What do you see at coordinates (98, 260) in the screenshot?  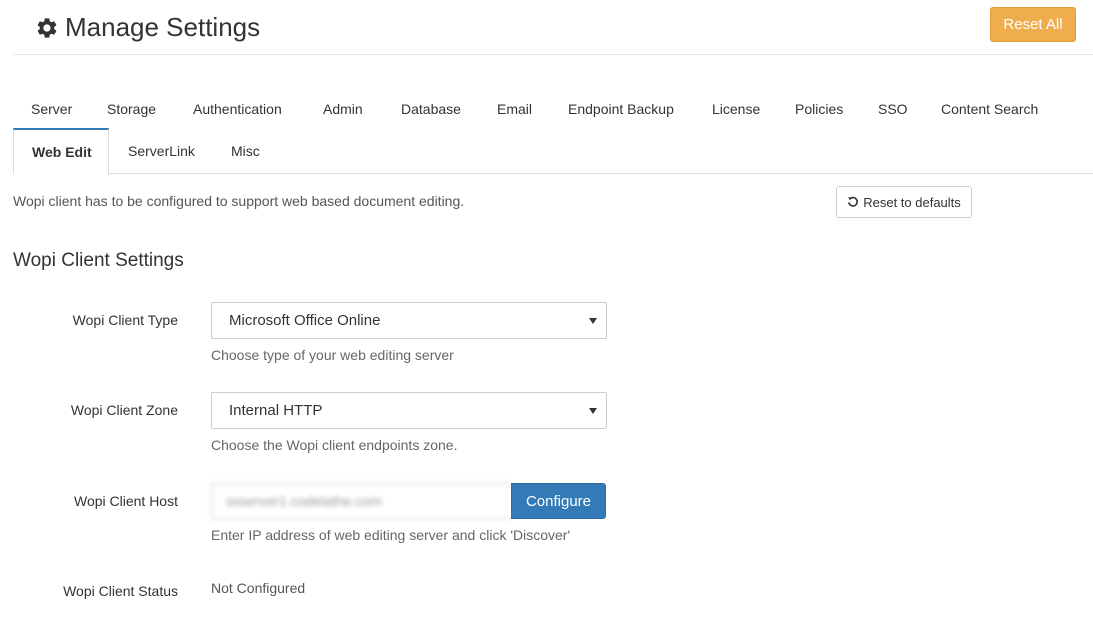 I see `section-title: Wopi Client Settings` at bounding box center [98, 260].